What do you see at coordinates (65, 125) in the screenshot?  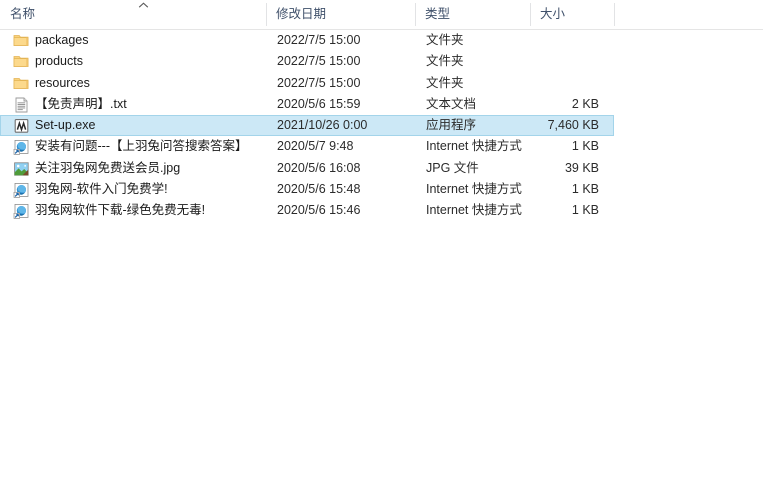 I see `file-name-label: Set-up.exe` at bounding box center [65, 125].